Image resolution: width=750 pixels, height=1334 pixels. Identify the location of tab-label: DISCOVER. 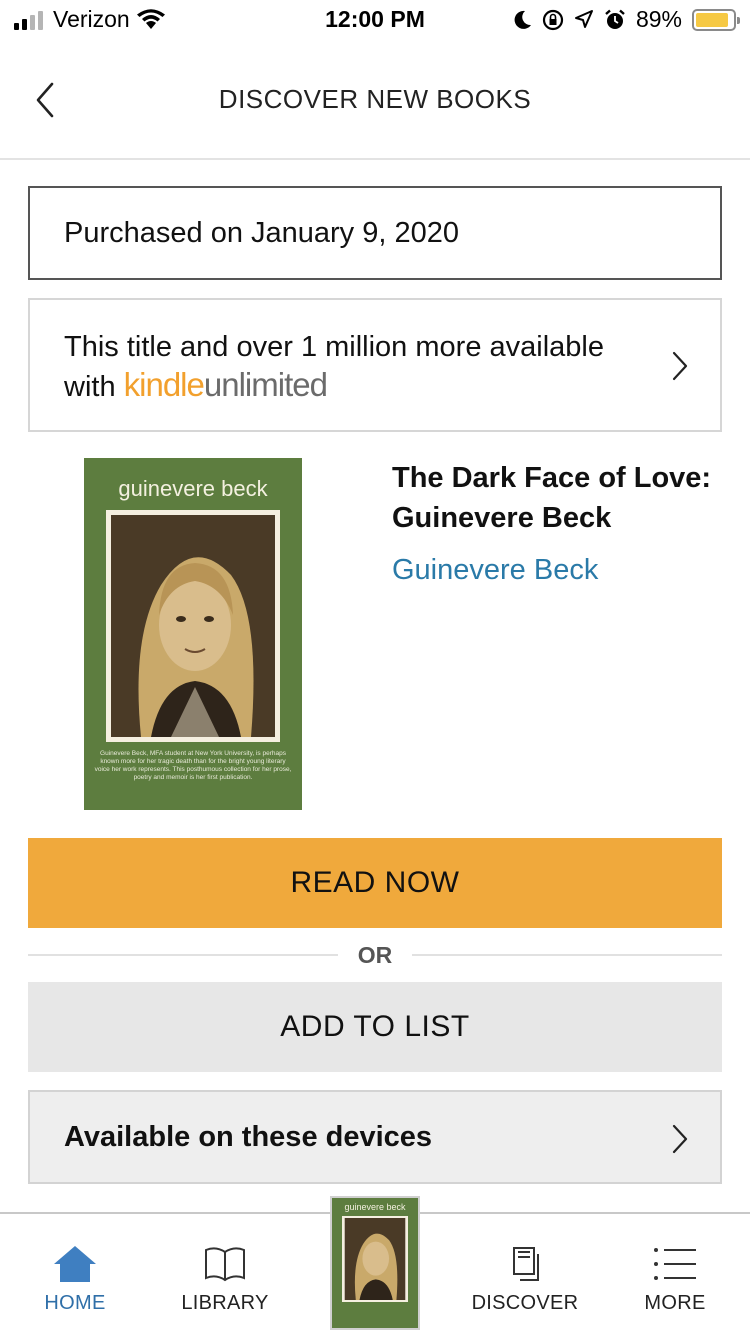
(525, 1303).